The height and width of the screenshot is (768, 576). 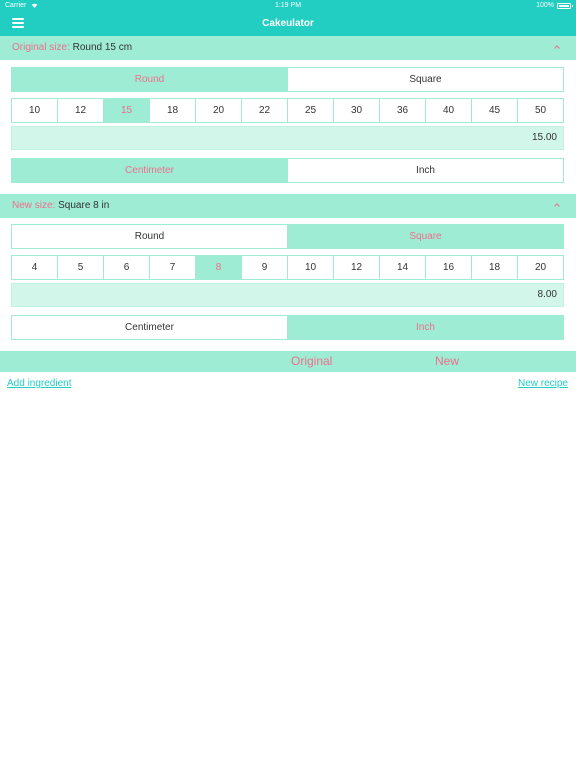 I want to click on original-size-label: Original size:, so click(x=41, y=47).